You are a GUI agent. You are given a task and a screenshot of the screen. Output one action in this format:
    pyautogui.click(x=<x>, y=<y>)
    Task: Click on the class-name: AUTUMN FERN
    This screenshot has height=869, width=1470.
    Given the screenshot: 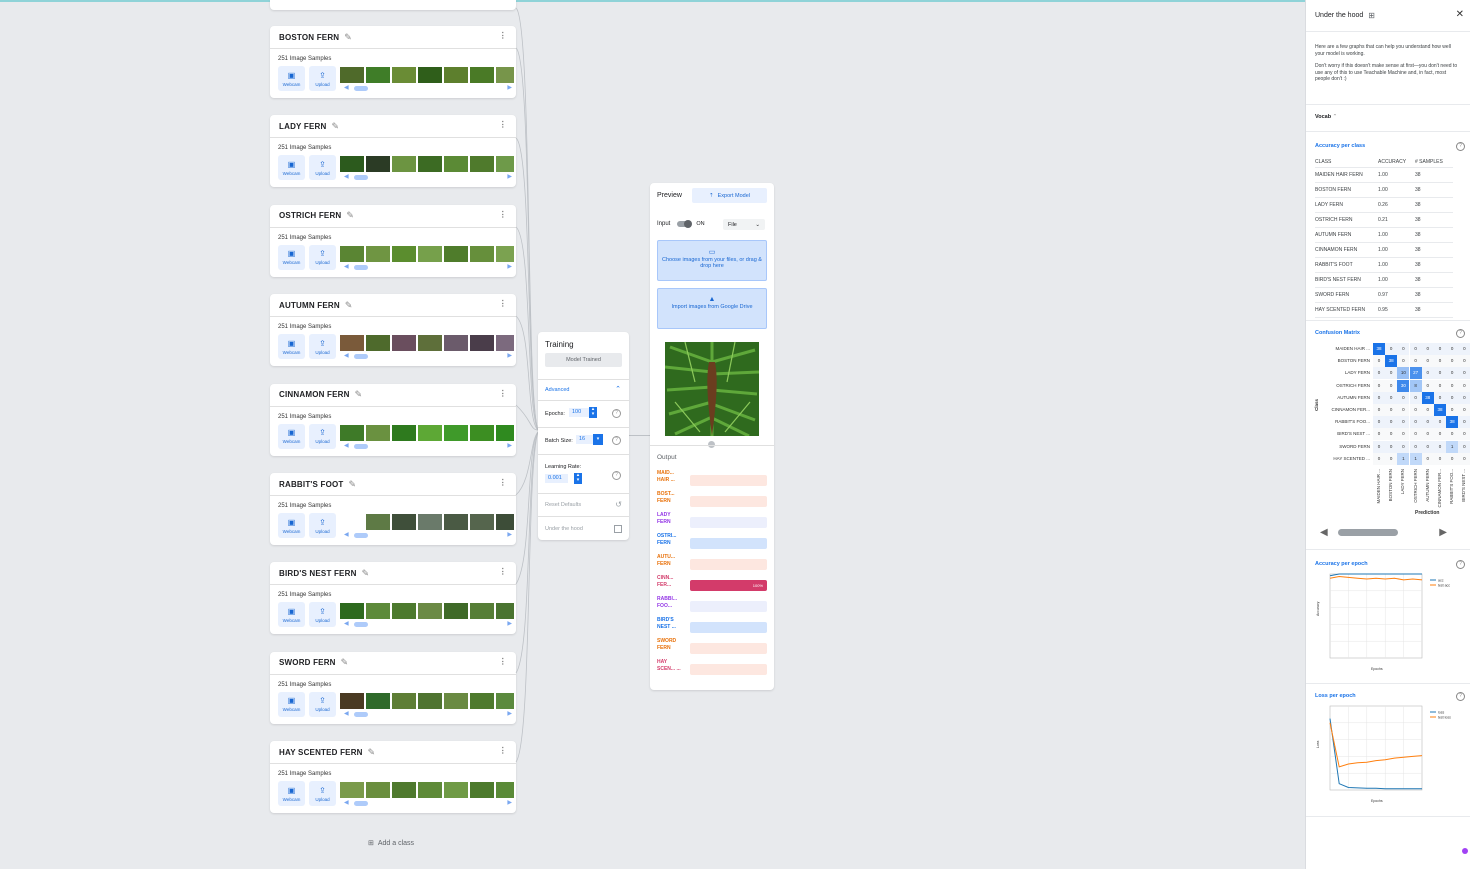 What is the action you would take?
    pyautogui.click(x=309, y=305)
    